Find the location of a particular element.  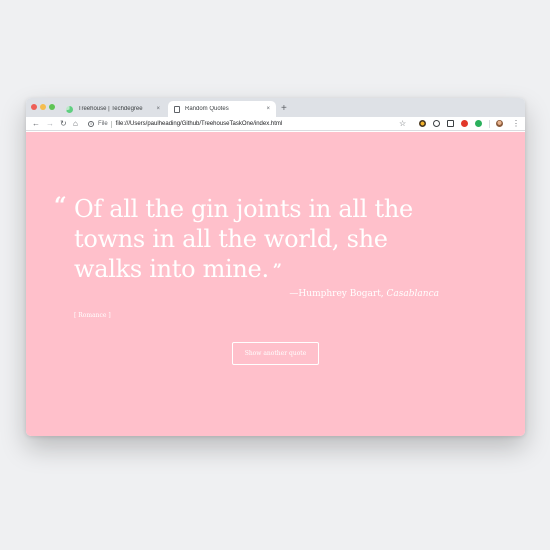

back-arrow-icon: ← is located at coordinates (36, 124).